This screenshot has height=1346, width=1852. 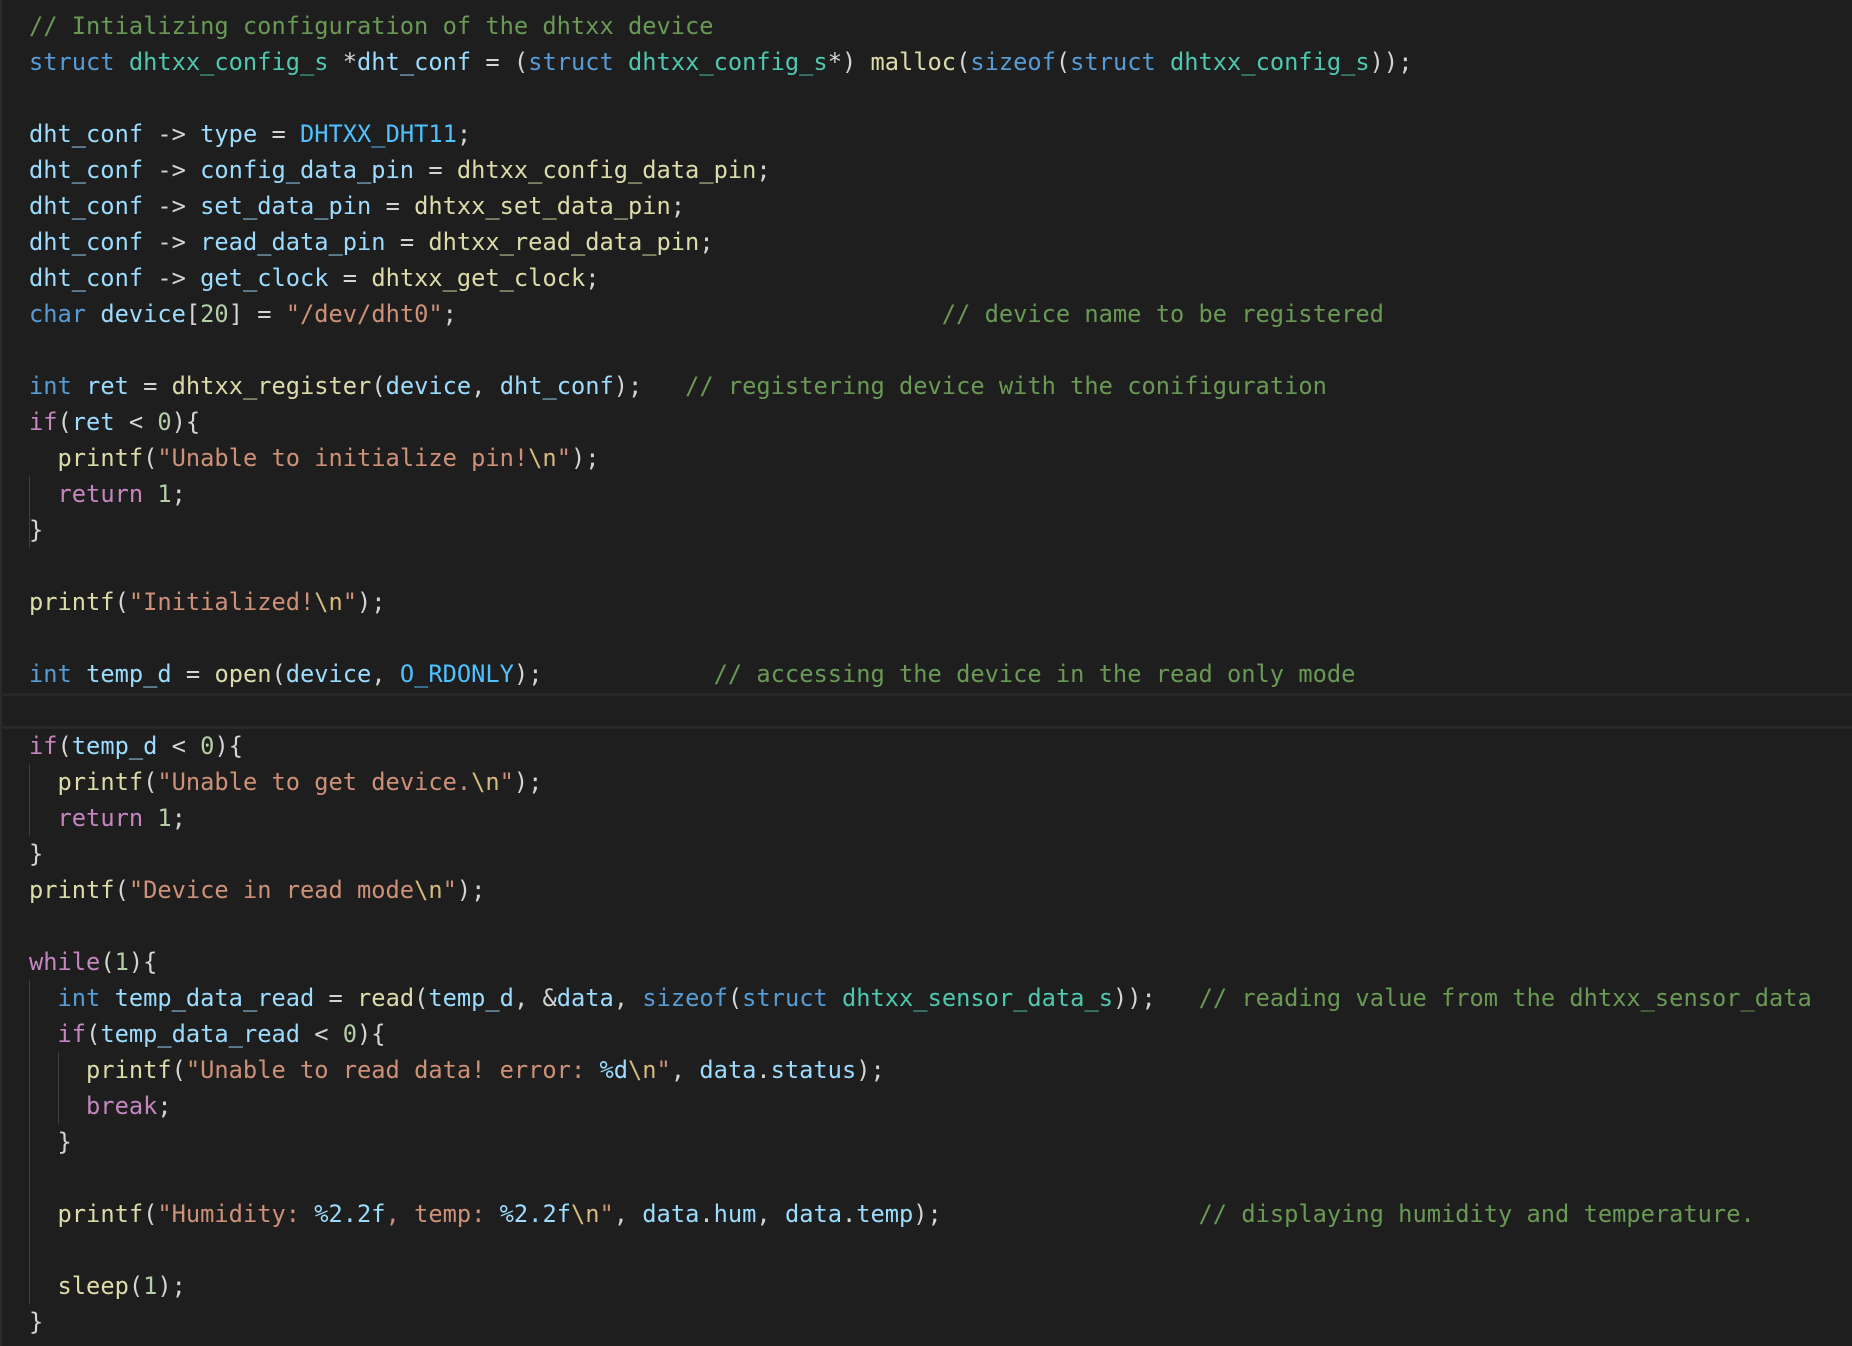 What do you see at coordinates (29, 512) in the screenshot?
I see `indent-guide` at bounding box center [29, 512].